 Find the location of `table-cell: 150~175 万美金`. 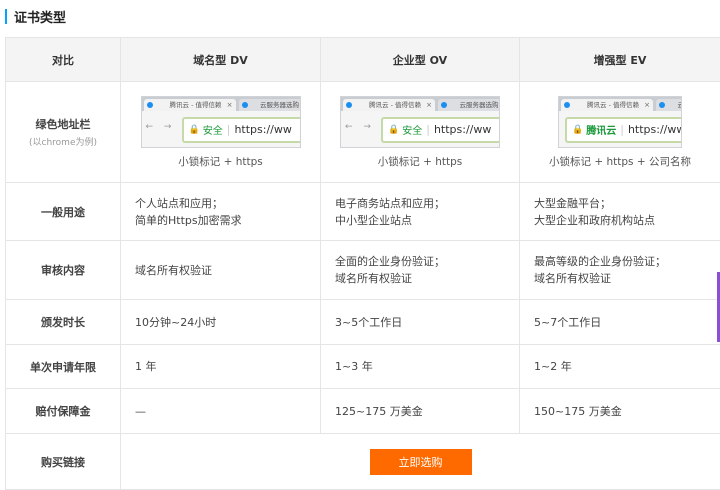

table-cell: 150~175 万美金 is located at coordinates (619, 411).